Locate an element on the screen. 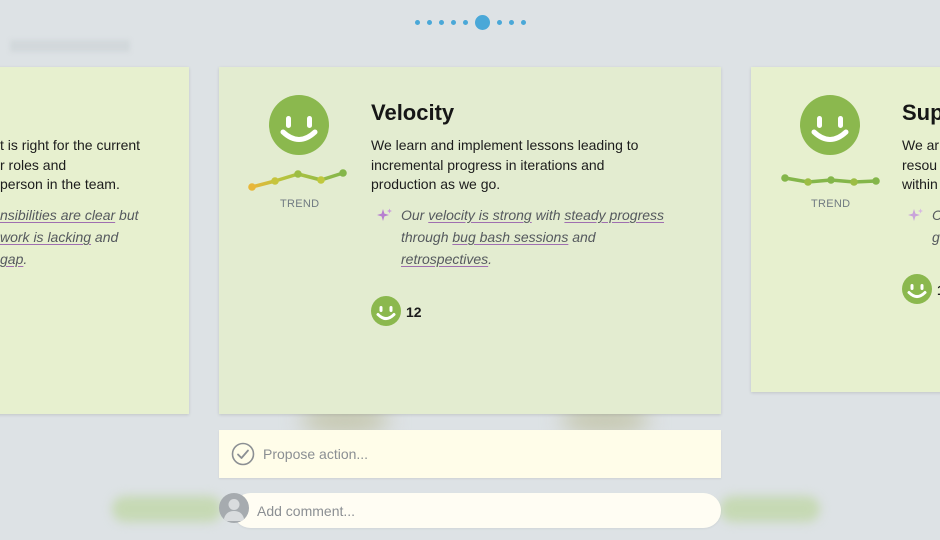  insight-link: bug bash sessions is located at coordinates (510, 237).